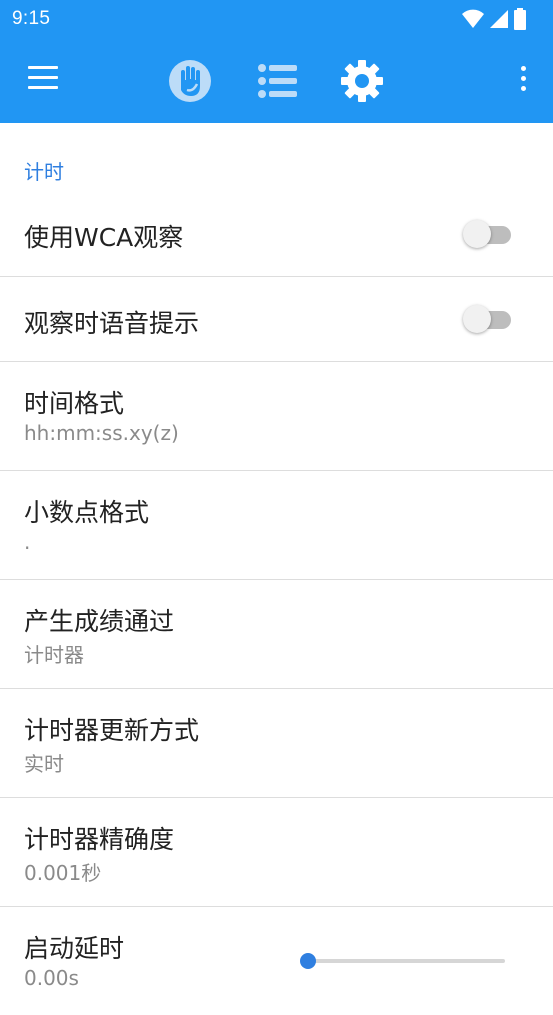 The width and height of the screenshot is (553, 1015). I want to click on start-delay-slider, so click(402, 961).